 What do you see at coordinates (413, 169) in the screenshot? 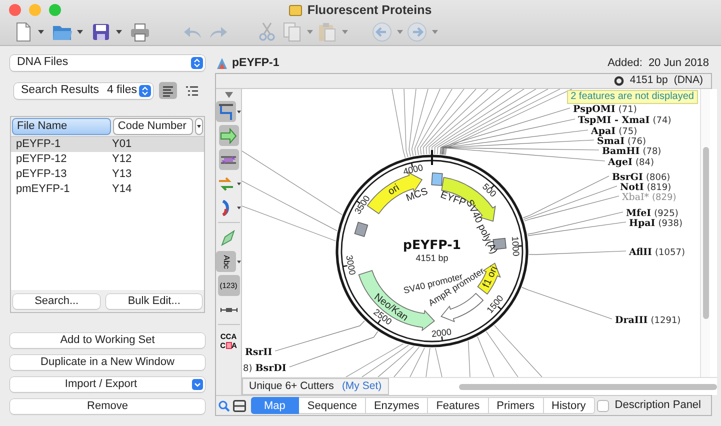
I see `scale-label: 4000` at bounding box center [413, 169].